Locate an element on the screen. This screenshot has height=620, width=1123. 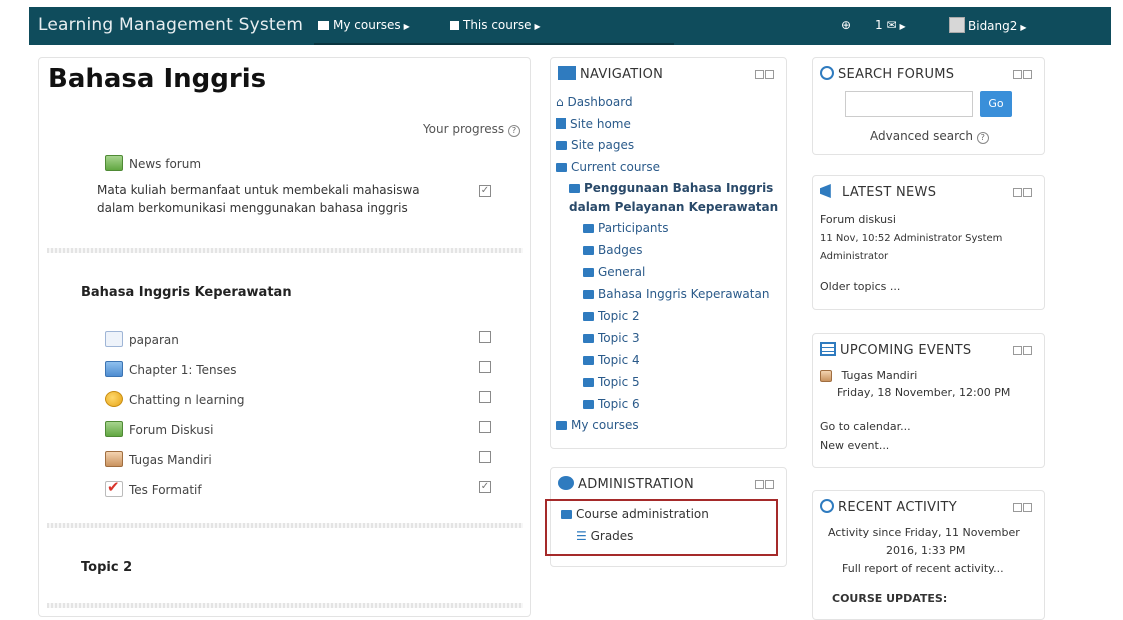
grades-link: ☰ Grades is located at coordinates (604, 536).